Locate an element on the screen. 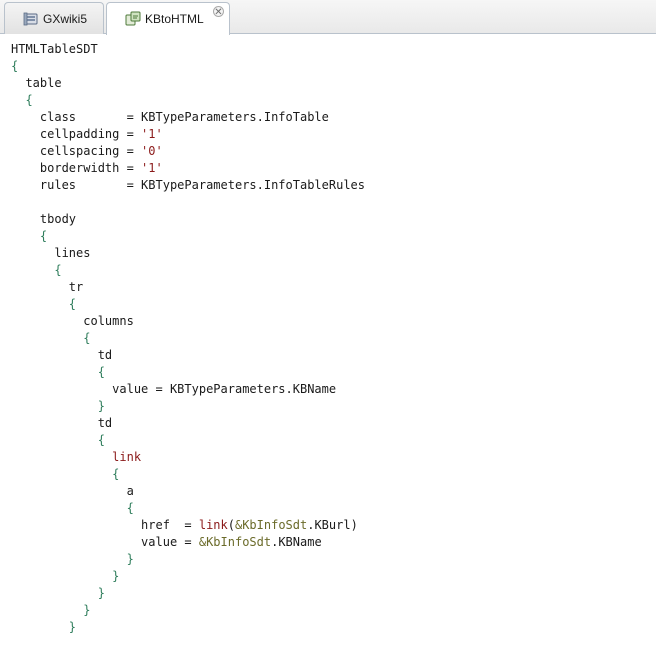  code-token: lines is located at coordinates (51, 253).